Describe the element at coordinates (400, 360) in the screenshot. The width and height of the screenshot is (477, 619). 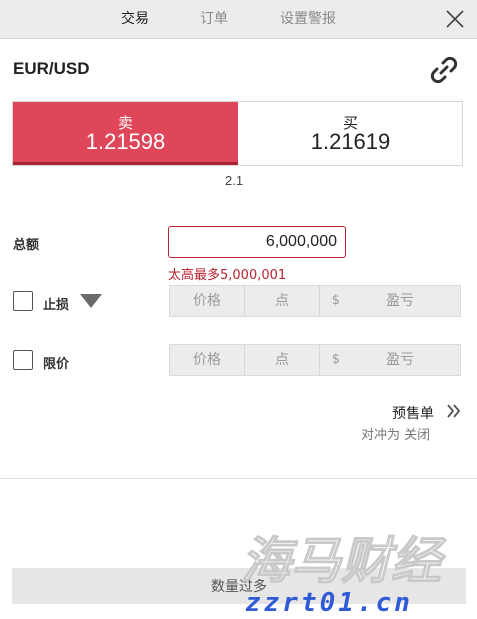
I see `limit-pnl-field: 盈亏` at that location.